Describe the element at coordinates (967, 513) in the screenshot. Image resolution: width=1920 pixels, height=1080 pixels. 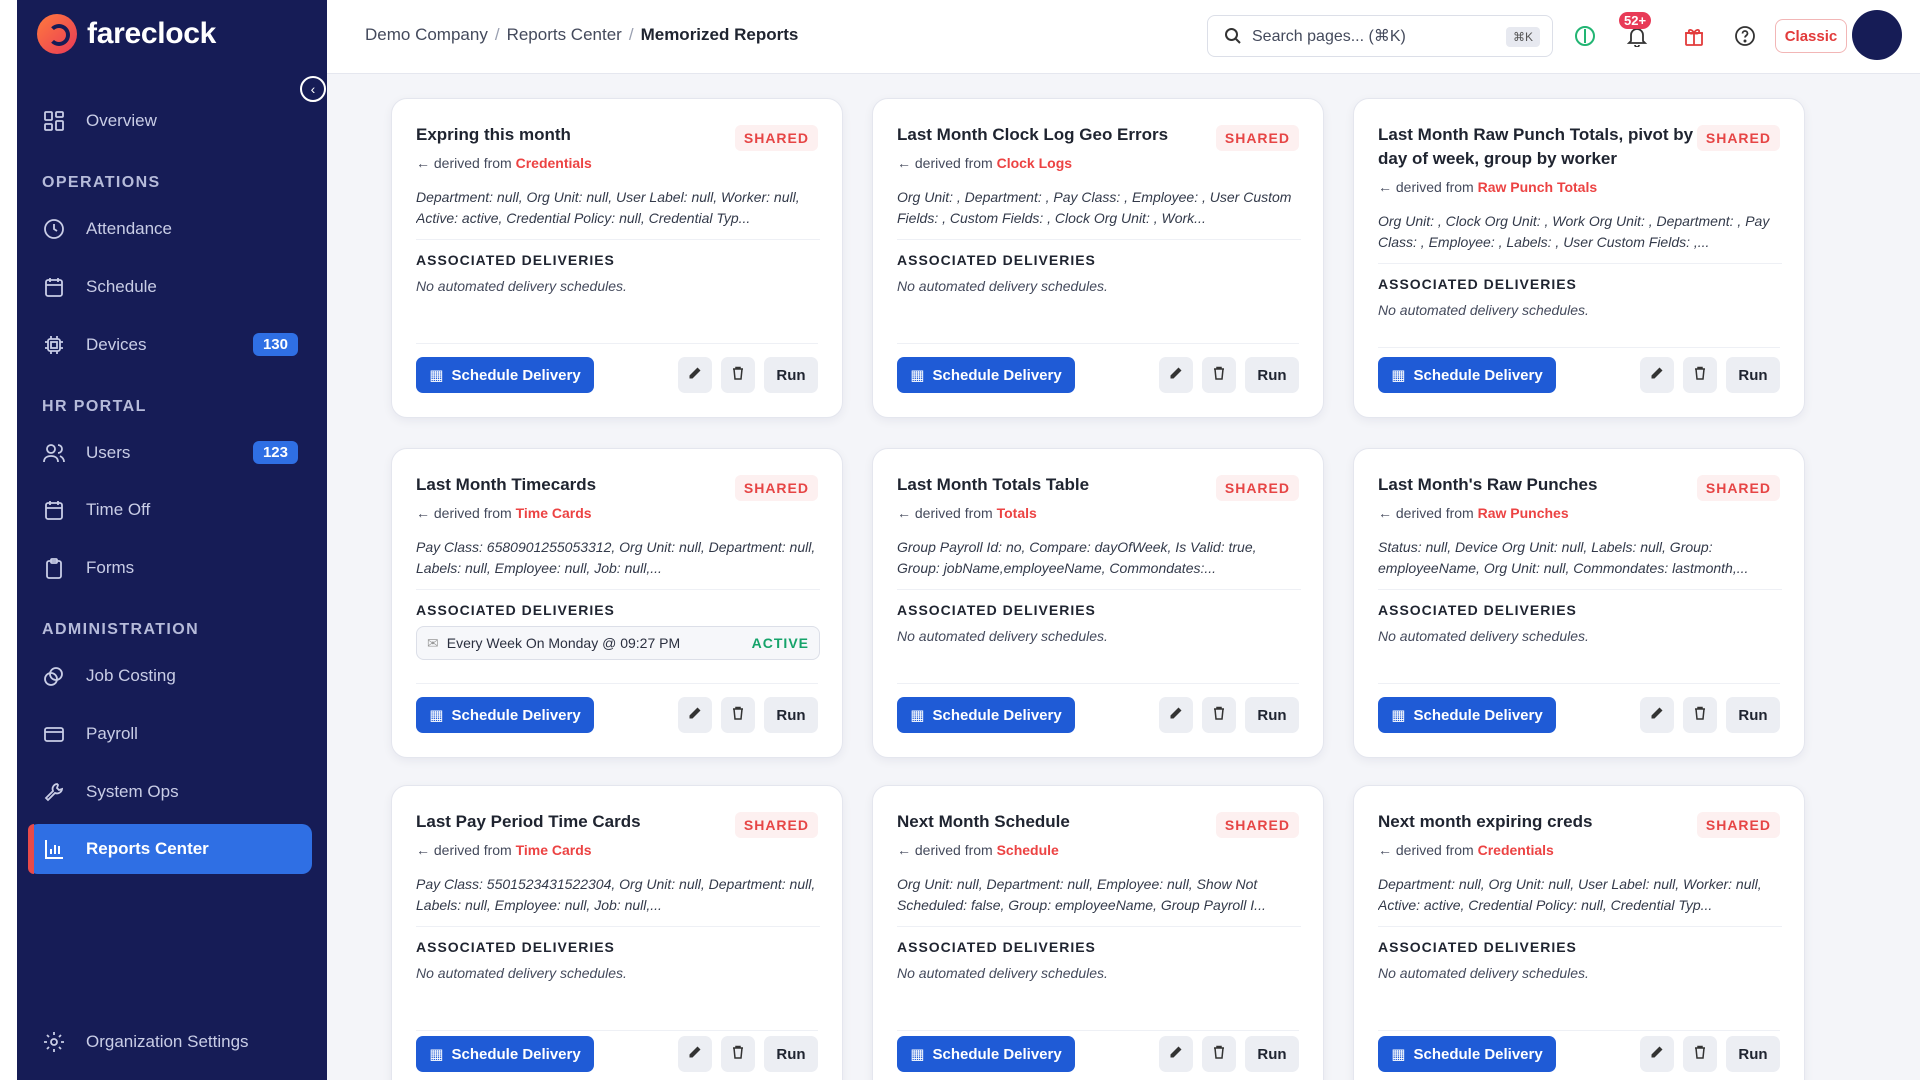
I see `derived-from: ← derived from Totals` at that location.